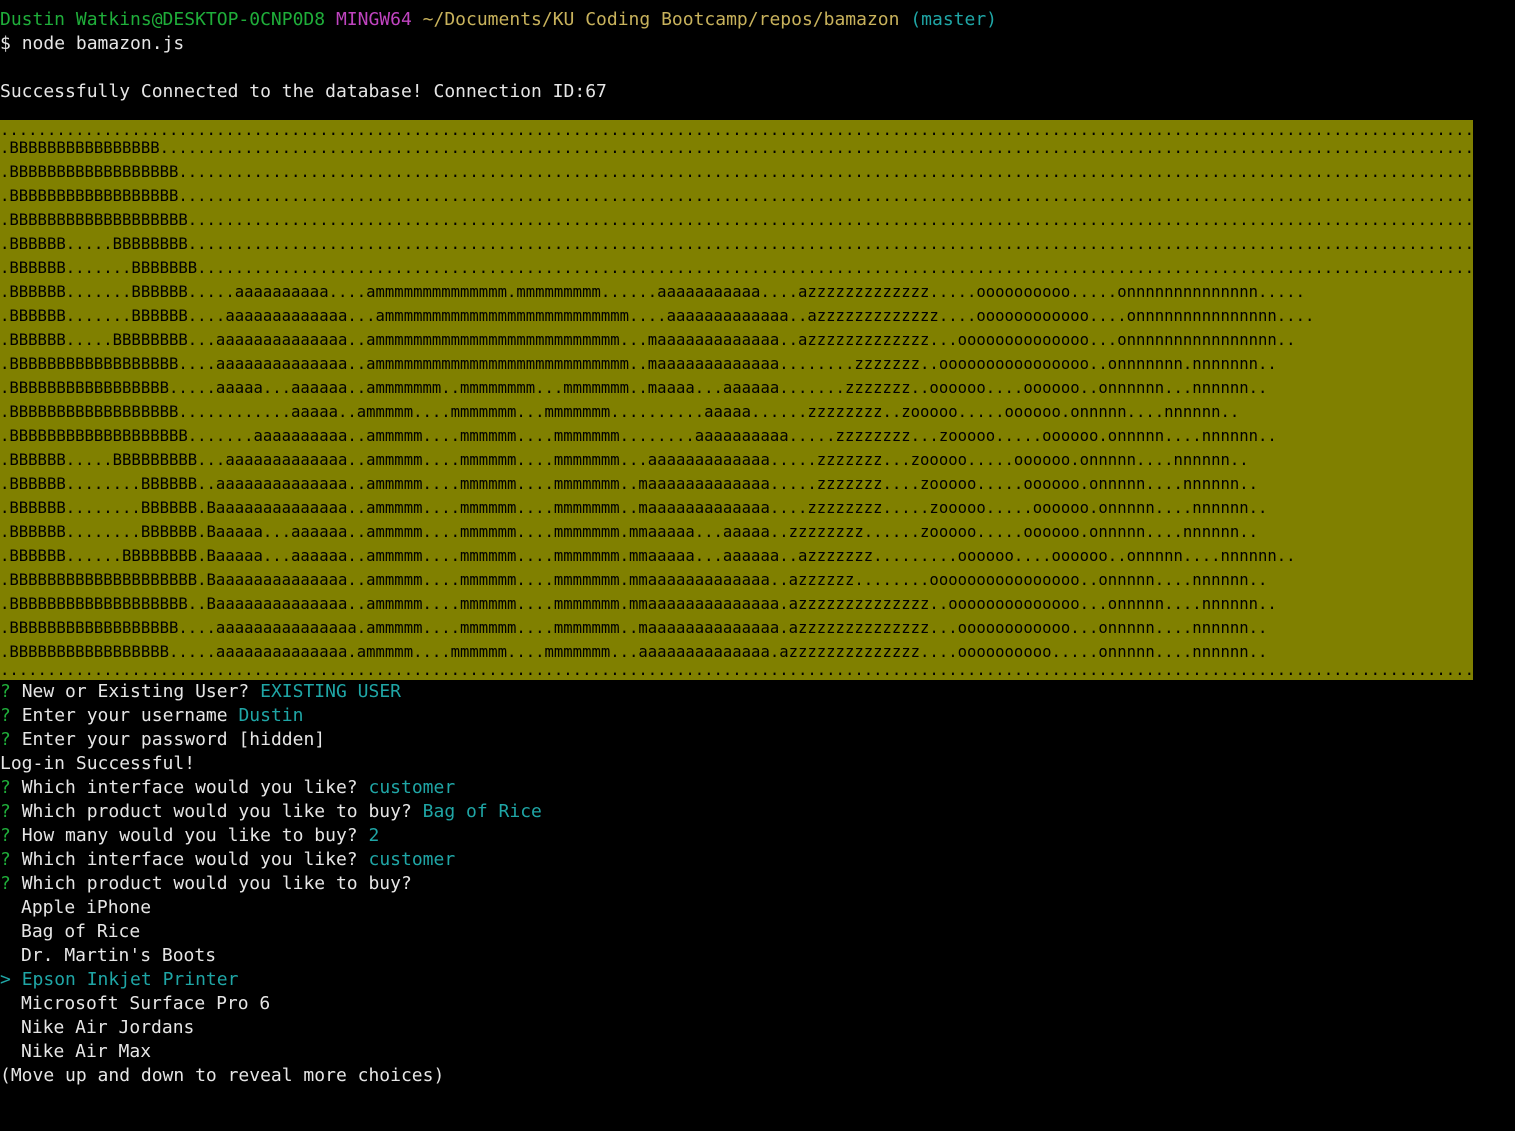  What do you see at coordinates (757, 884) in the screenshot?
I see `session-line: ? Which product would you like to buy?` at bounding box center [757, 884].